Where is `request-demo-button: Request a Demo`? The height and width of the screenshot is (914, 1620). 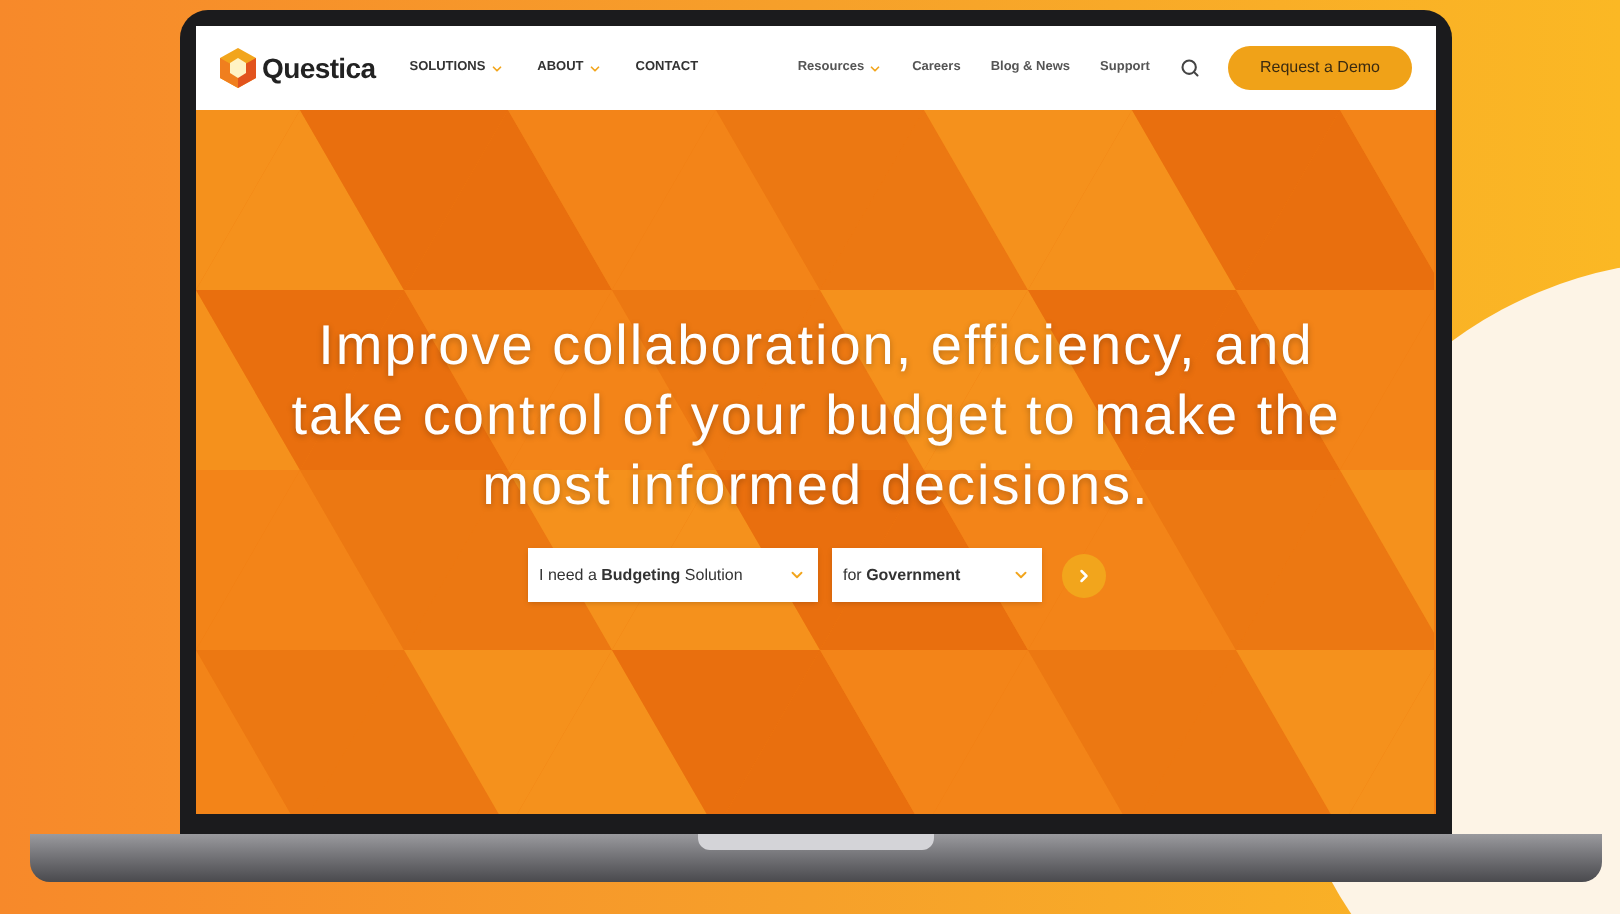
request-demo-button: Request a Demo is located at coordinates (1319, 68).